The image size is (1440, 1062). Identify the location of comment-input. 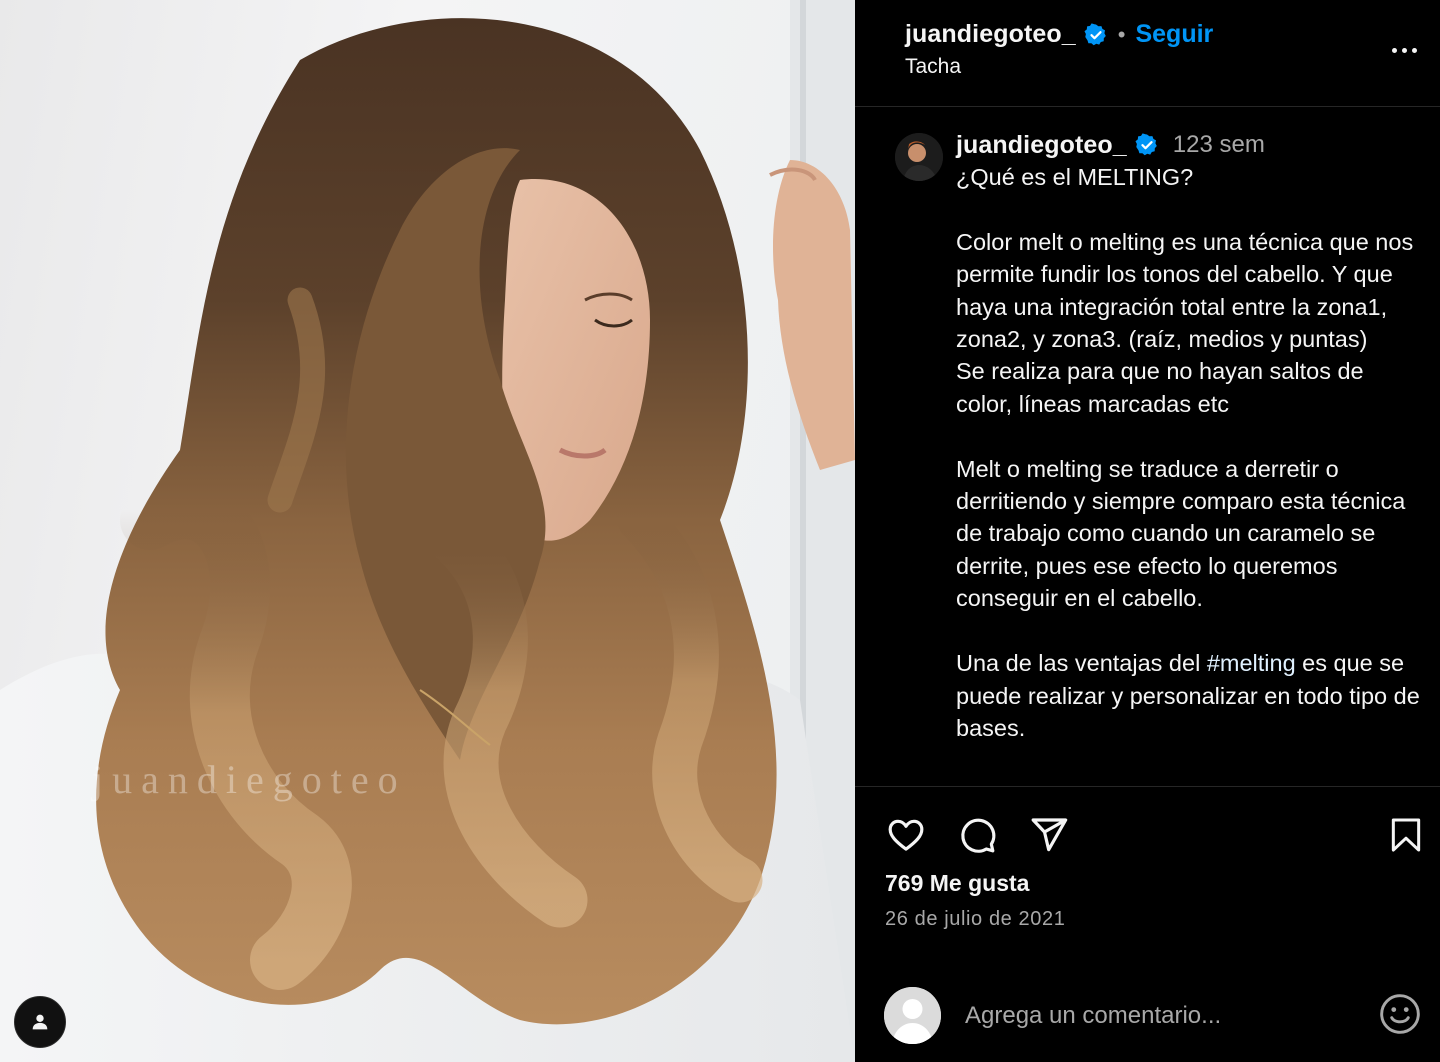
(1155, 1016).